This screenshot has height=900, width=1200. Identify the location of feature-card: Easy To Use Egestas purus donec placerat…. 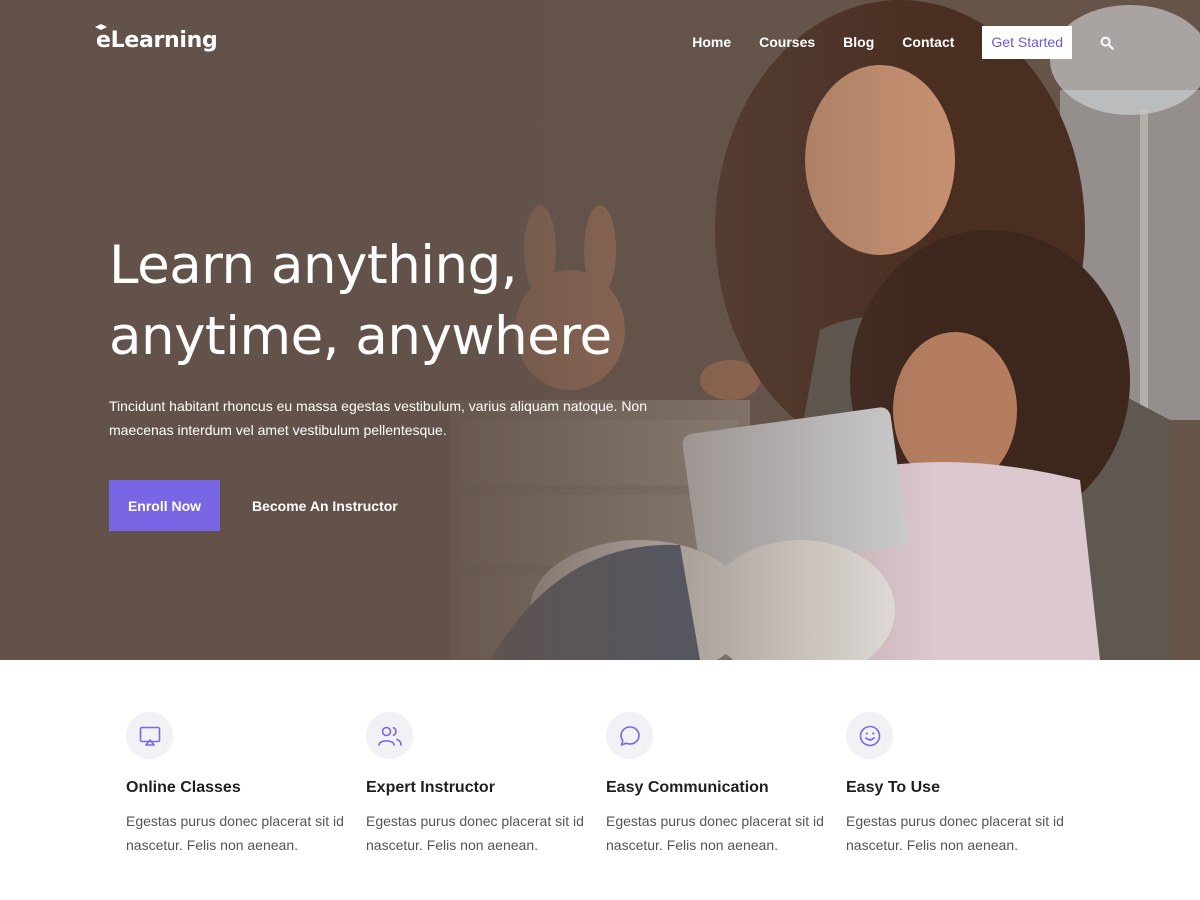
(966, 784).